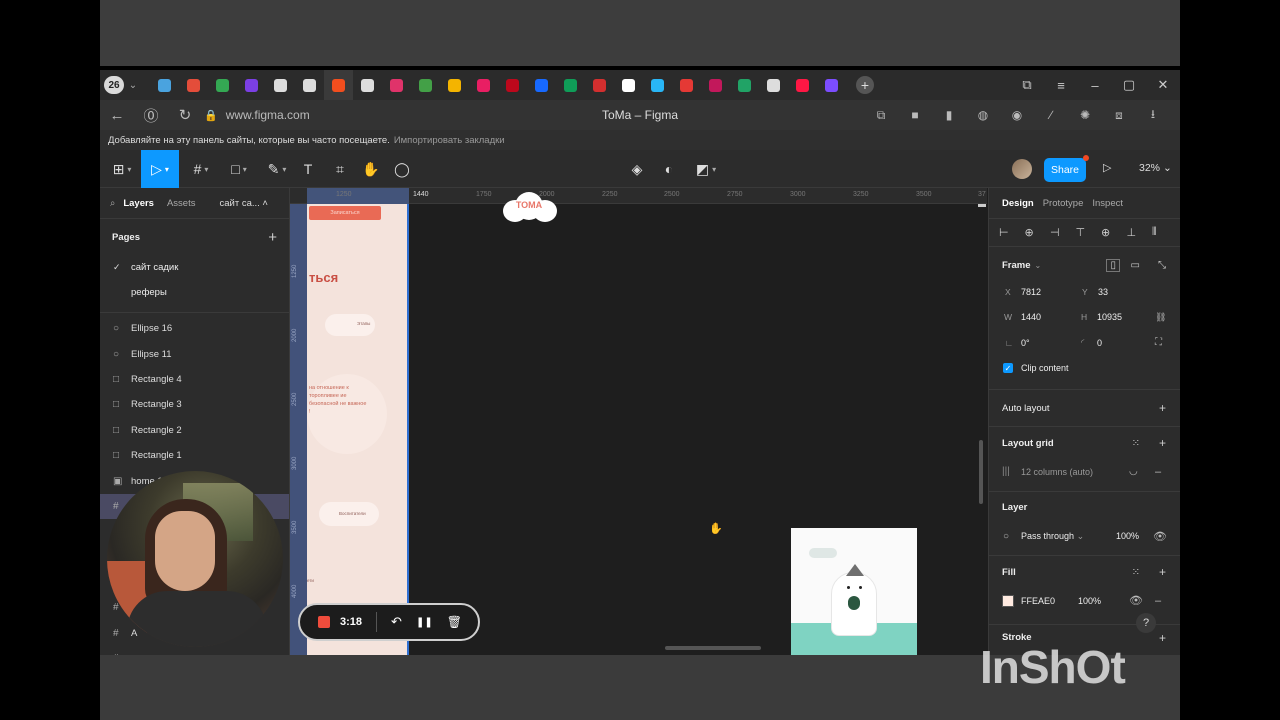 The image size is (1280, 720). I want to click on align-center-h-icon: ⊕, so click(1038, 232).